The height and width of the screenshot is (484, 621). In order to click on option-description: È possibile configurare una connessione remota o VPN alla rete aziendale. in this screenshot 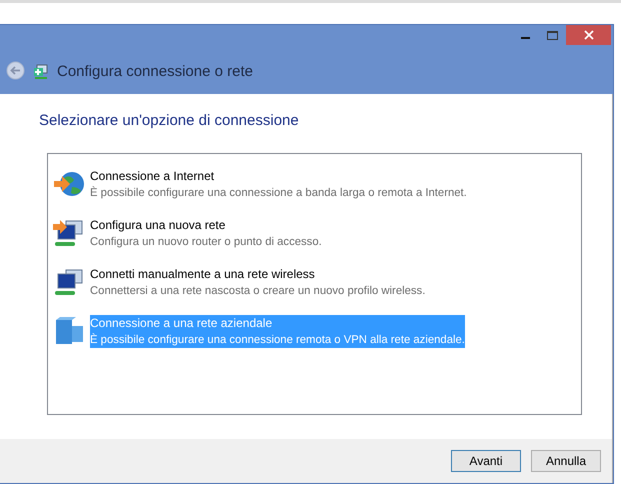, I will do `click(277, 340)`.